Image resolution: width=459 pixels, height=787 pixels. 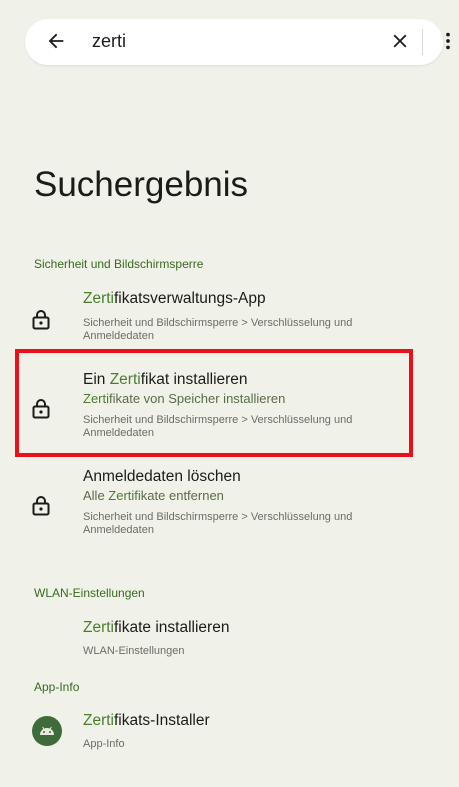 What do you see at coordinates (214, 403) in the screenshot?
I see `annotation-highlight-box` at bounding box center [214, 403].